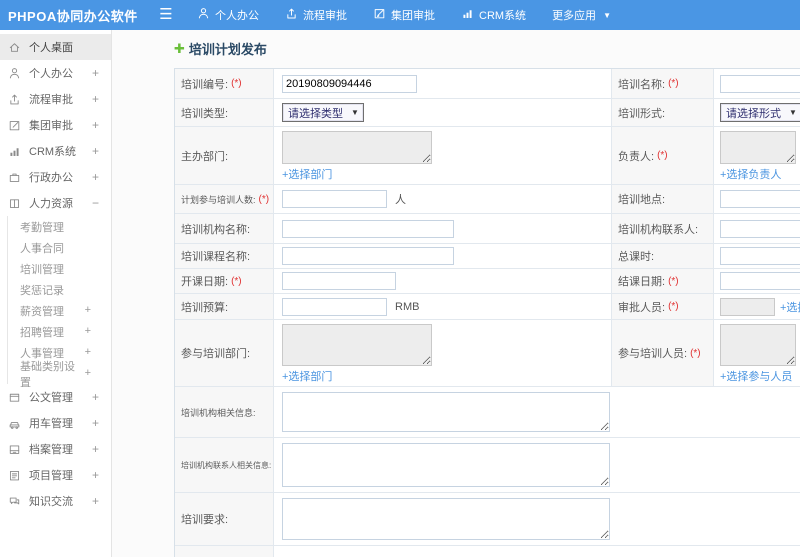 The image size is (800, 557). What do you see at coordinates (760, 256) in the screenshot?
I see `total-hours-input` at bounding box center [760, 256].